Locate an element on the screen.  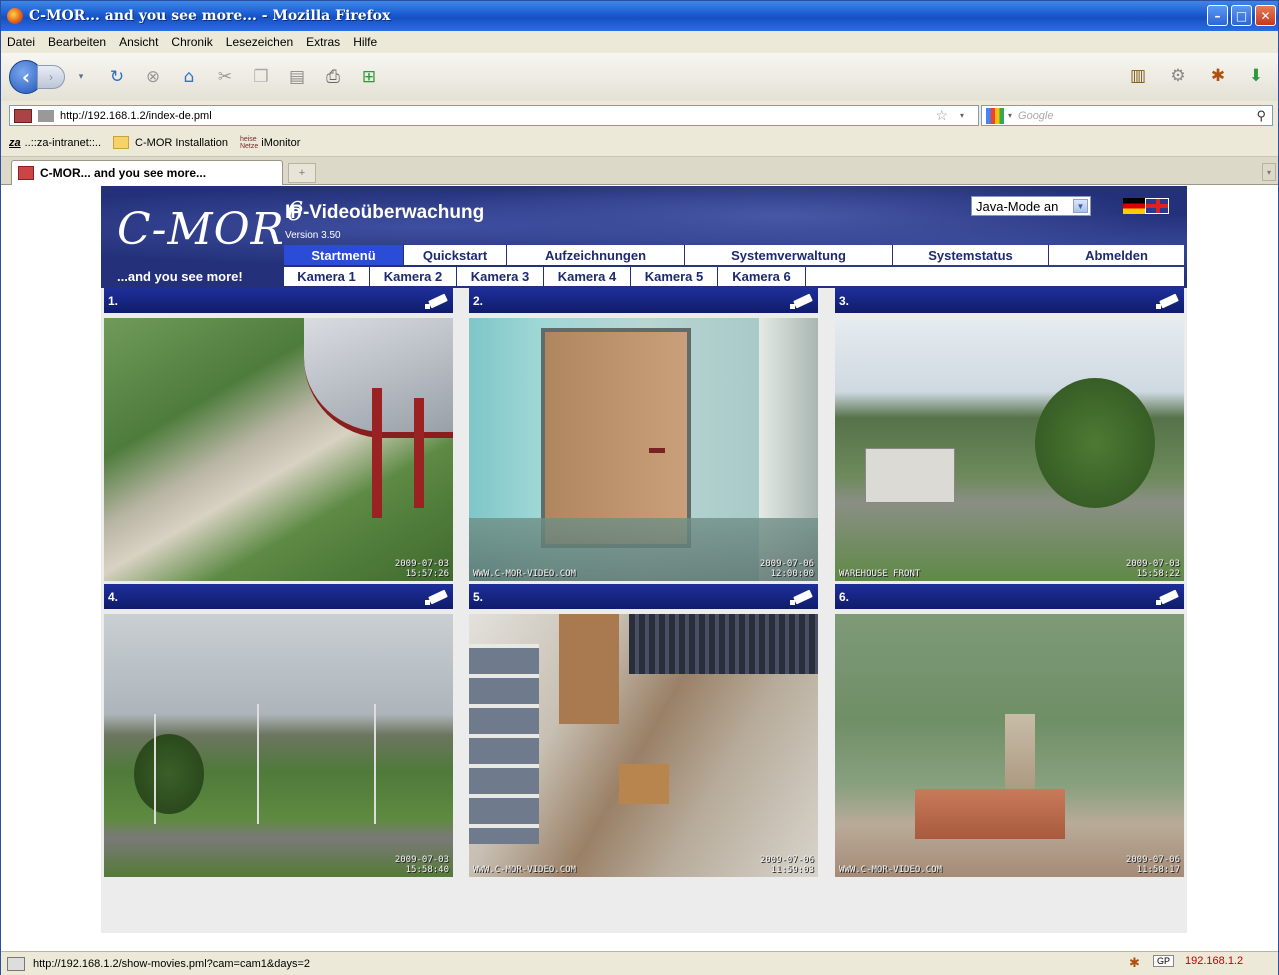
paste-icon: ▤ is located at coordinates (297, 77).